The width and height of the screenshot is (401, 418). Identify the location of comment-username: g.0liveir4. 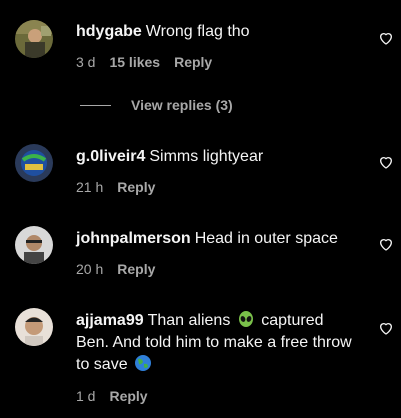
(110, 156).